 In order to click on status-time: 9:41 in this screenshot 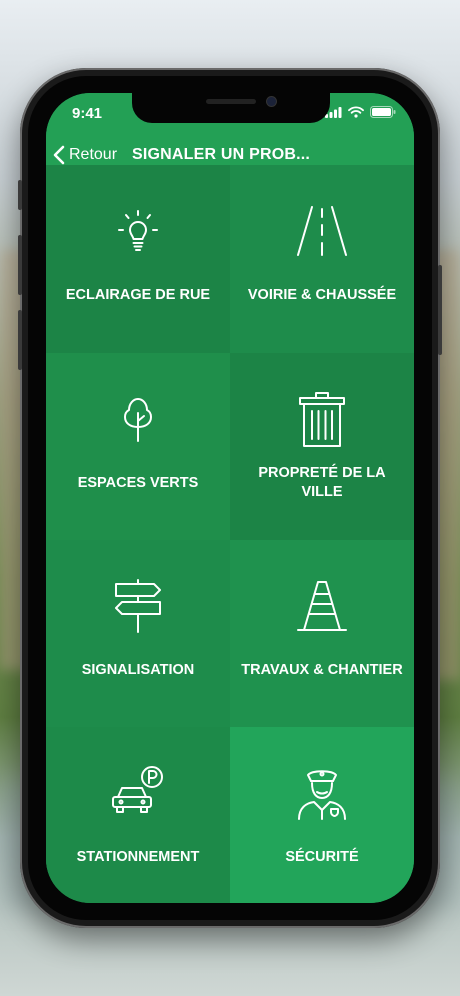, I will do `click(87, 113)`.